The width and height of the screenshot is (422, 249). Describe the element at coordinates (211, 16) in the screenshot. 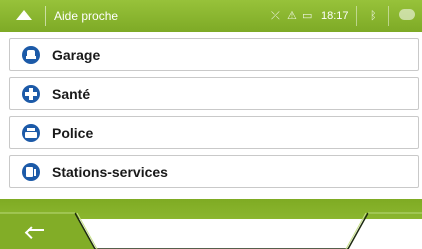

I see `header-bar: Aide proche ⤫ ⚠ ▭ 18:17 ᛒ` at that location.